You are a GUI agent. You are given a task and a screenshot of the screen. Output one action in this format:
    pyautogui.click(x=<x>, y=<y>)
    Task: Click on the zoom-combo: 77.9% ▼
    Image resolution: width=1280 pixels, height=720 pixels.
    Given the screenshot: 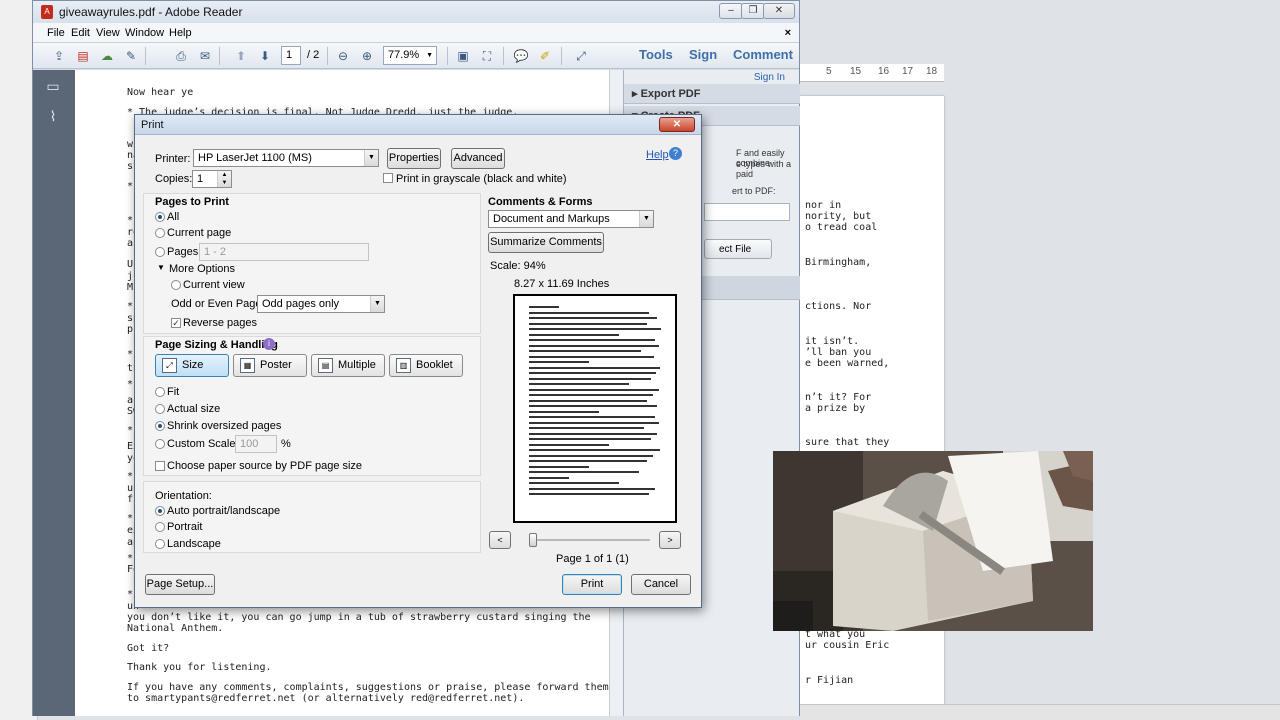 What is the action you would take?
    pyautogui.click(x=410, y=55)
    